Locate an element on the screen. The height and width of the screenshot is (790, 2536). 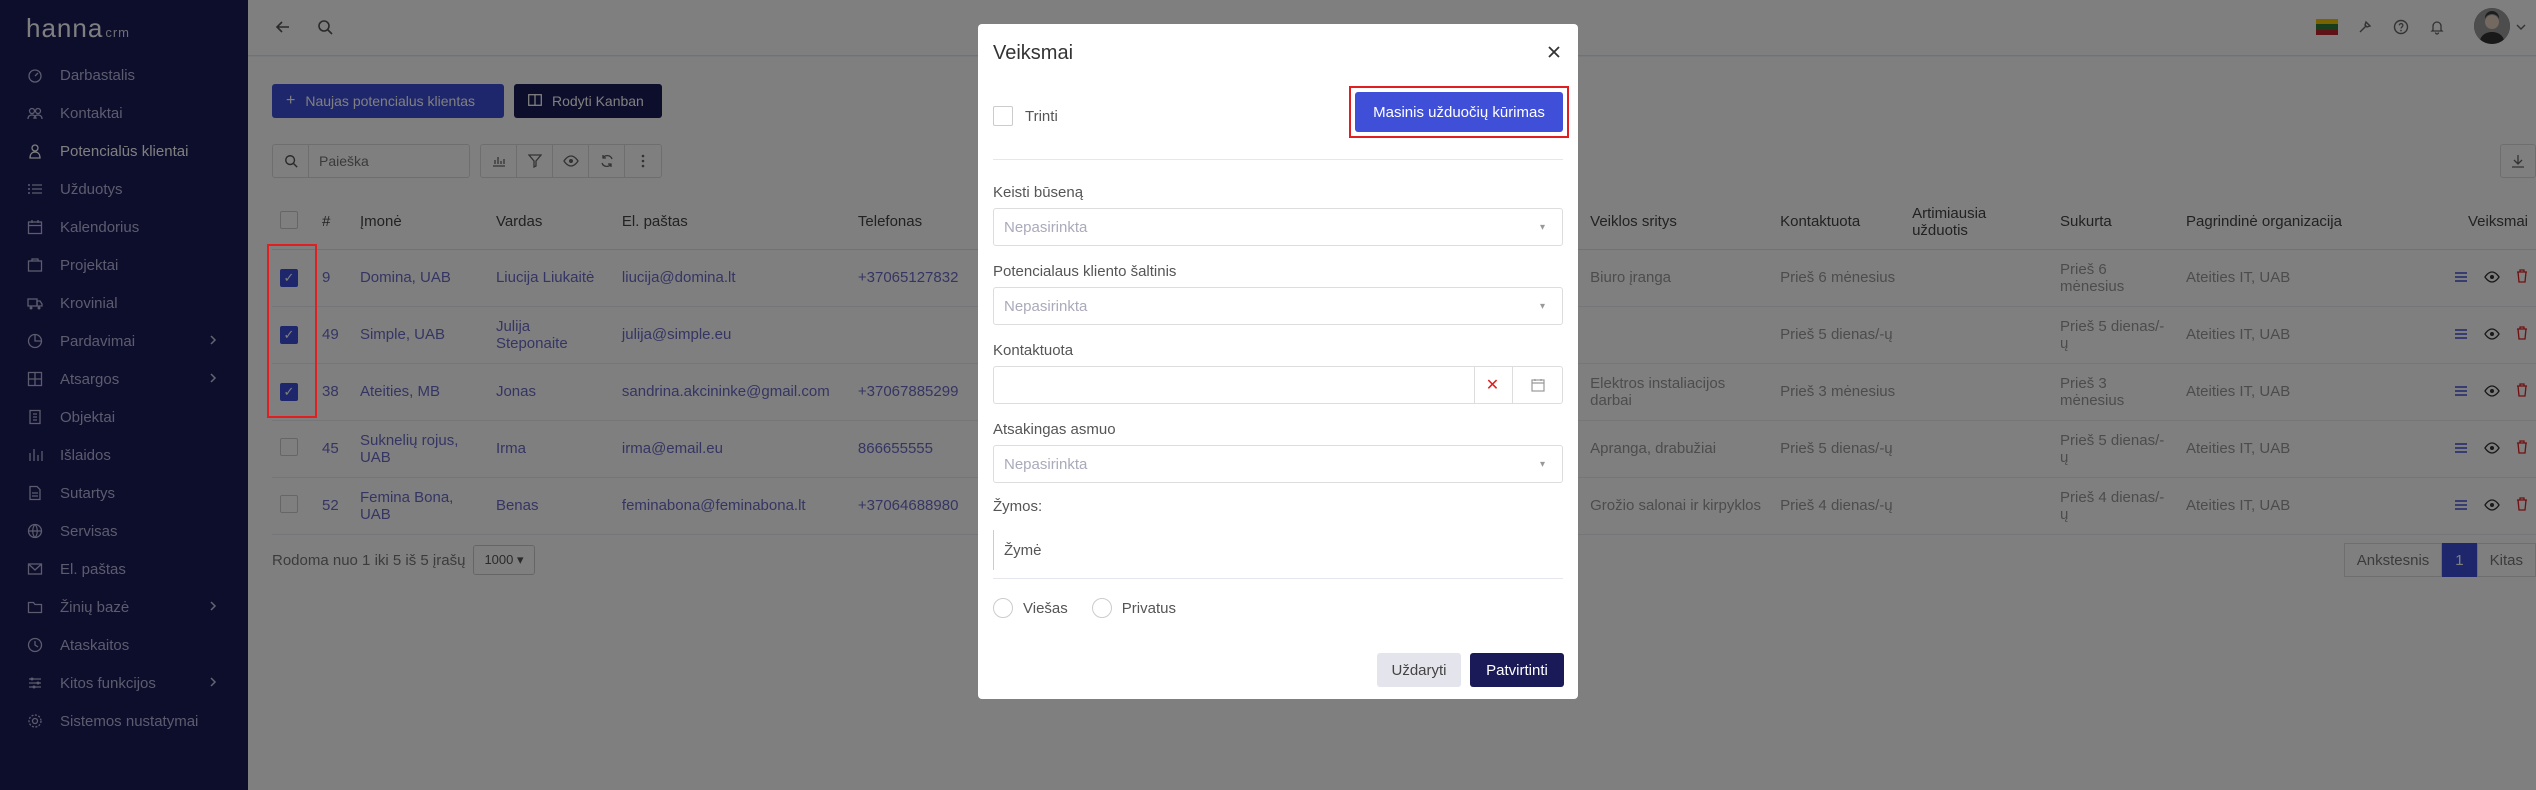
status-label: Keisti būseną is located at coordinates (1038, 192).